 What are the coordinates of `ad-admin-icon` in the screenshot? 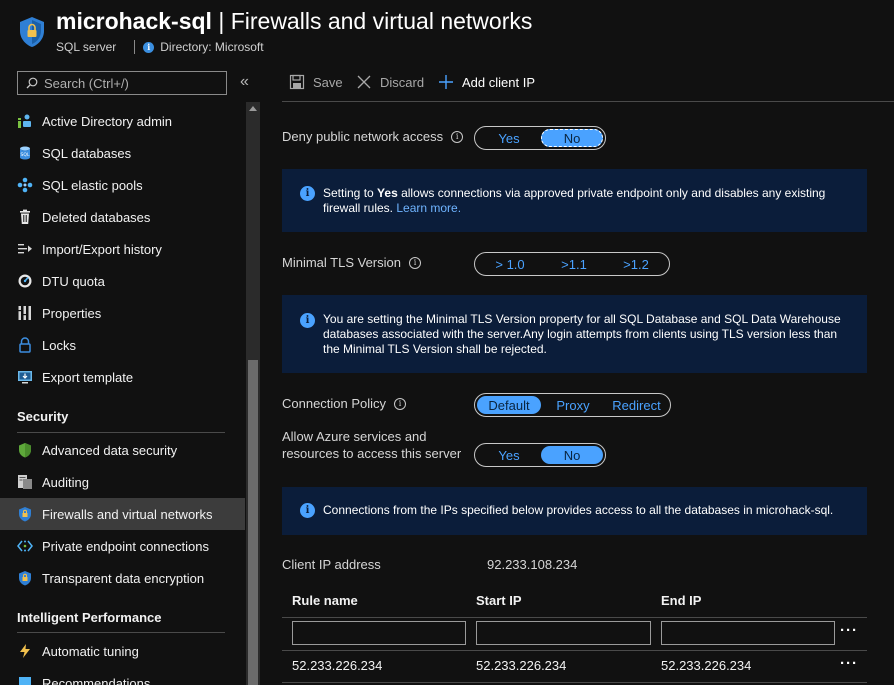 It's located at (25, 121).